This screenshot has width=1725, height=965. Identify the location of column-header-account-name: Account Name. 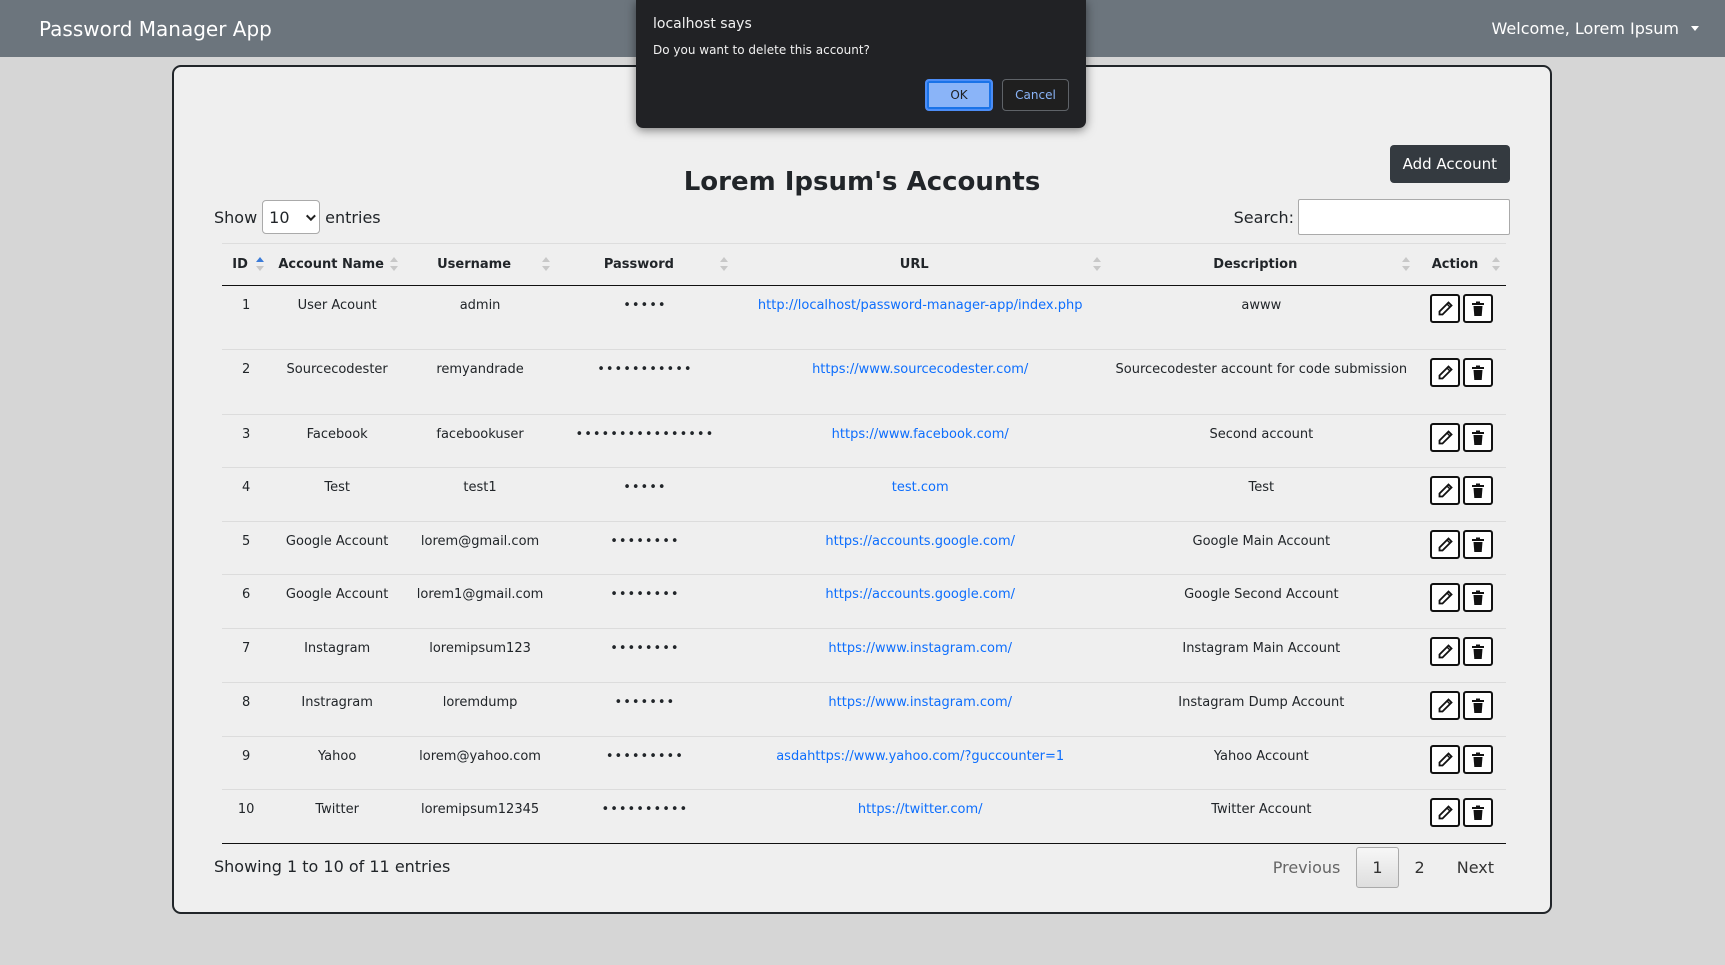
(337, 264).